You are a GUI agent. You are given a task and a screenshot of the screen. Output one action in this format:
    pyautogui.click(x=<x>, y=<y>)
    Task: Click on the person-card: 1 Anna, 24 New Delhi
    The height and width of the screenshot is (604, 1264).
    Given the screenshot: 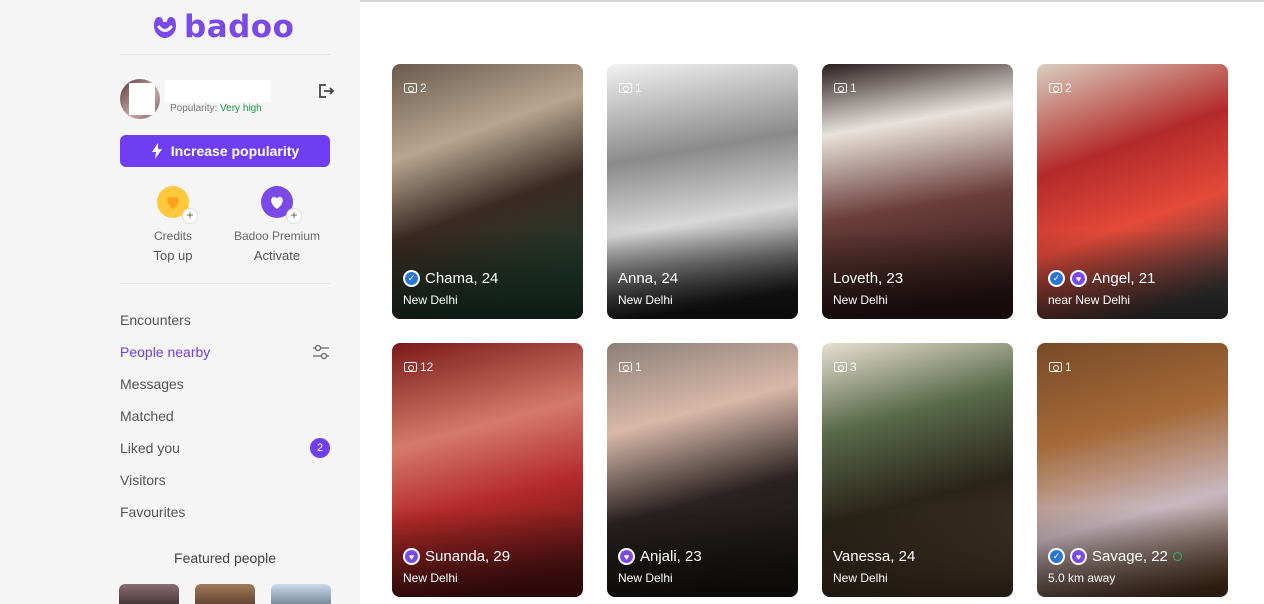 What is the action you would take?
    pyautogui.click(x=702, y=191)
    